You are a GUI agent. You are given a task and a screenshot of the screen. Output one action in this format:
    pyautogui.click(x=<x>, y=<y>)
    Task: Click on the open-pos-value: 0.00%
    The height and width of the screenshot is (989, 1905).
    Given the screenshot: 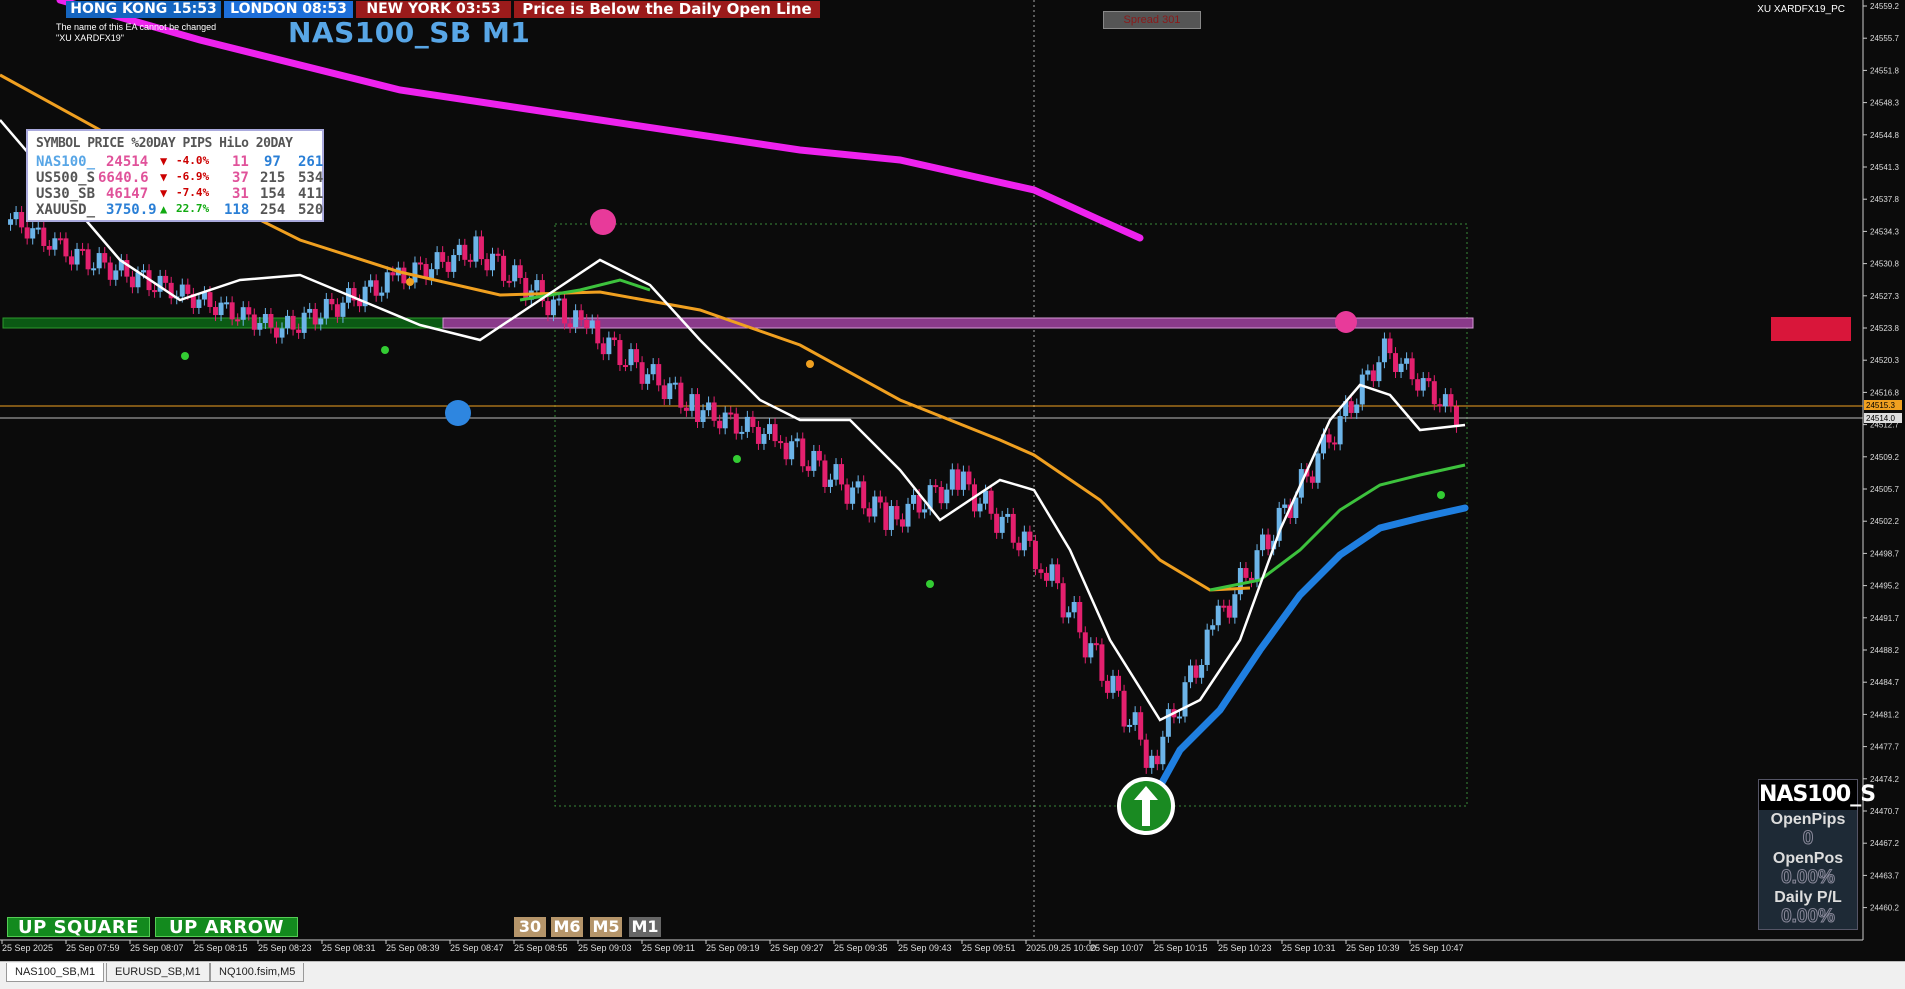 What is the action you would take?
    pyautogui.click(x=1808, y=877)
    